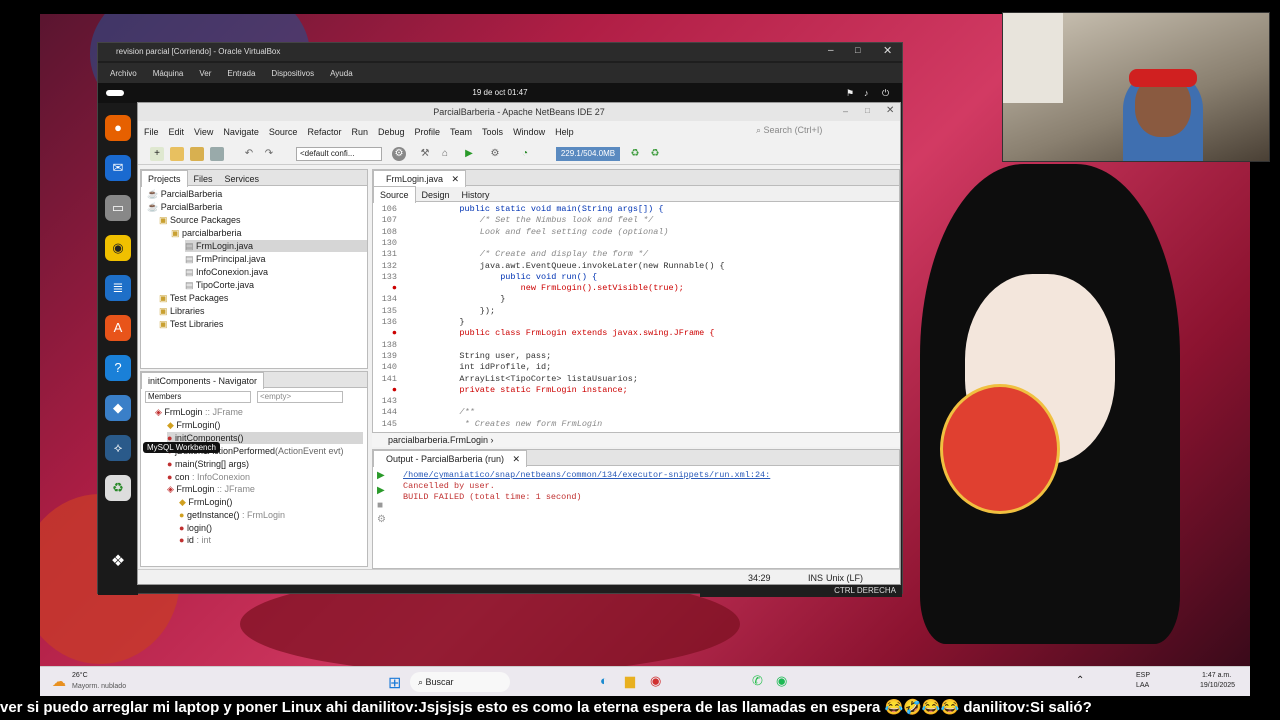 This screenshot has height=720, width=1280. What do you see at coordinates (241, 74) in the screenshot?
I see `menu-entrada: Entrada` at bounding box center [241, 74].